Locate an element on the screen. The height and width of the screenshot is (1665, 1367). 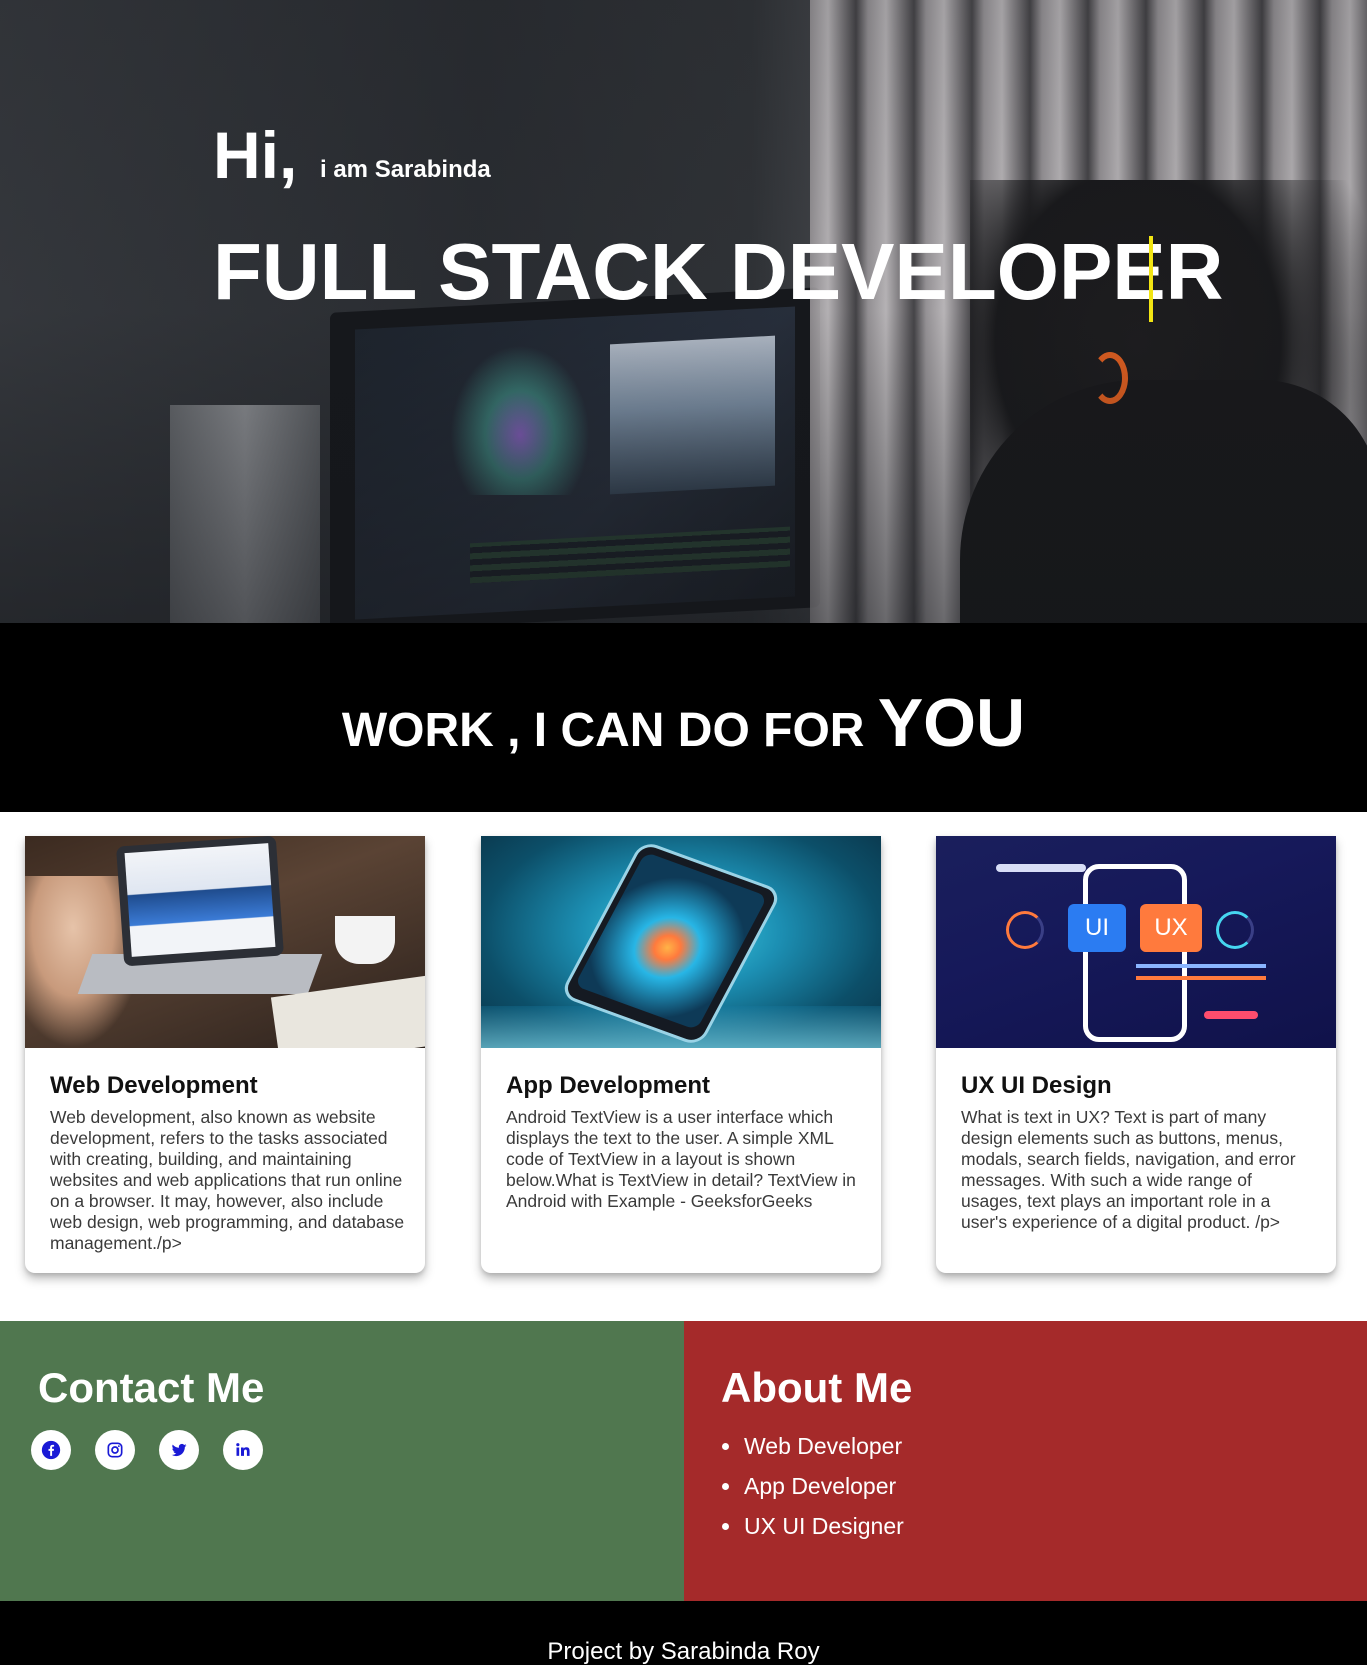
instagram-link is located at coordinates (115, 1450).